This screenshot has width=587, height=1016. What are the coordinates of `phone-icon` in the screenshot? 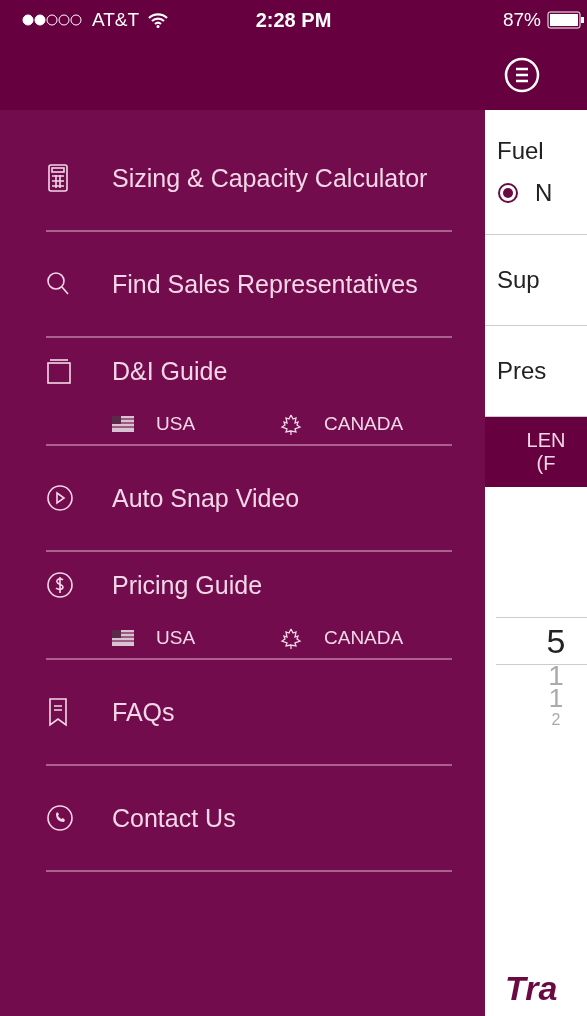 It's located at (60, 818).